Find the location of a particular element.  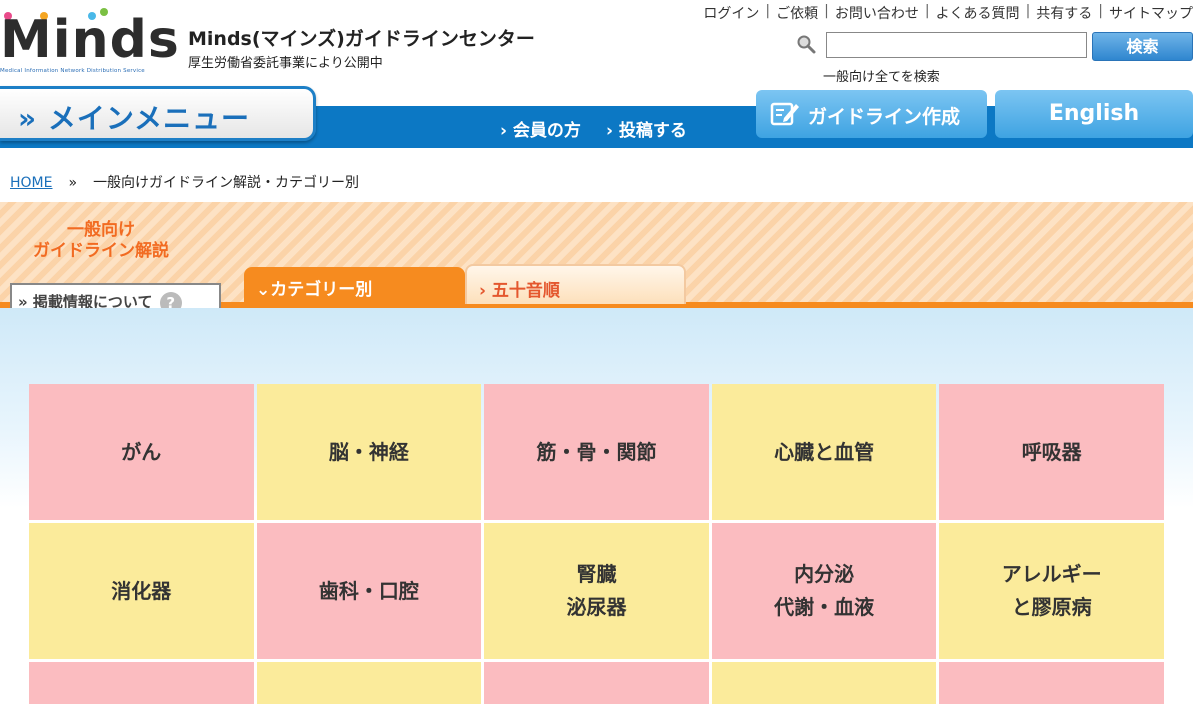

login-link: ログイン is located at coordinates (731, 13).